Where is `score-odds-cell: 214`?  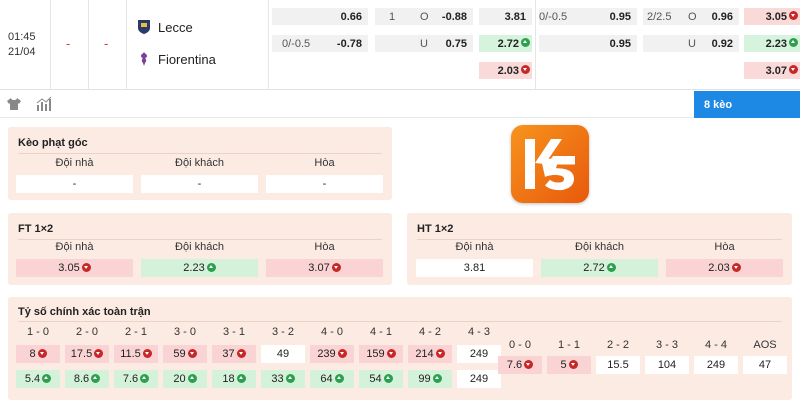 score-odds-cell: 214 is located at coordinates (430, 354).